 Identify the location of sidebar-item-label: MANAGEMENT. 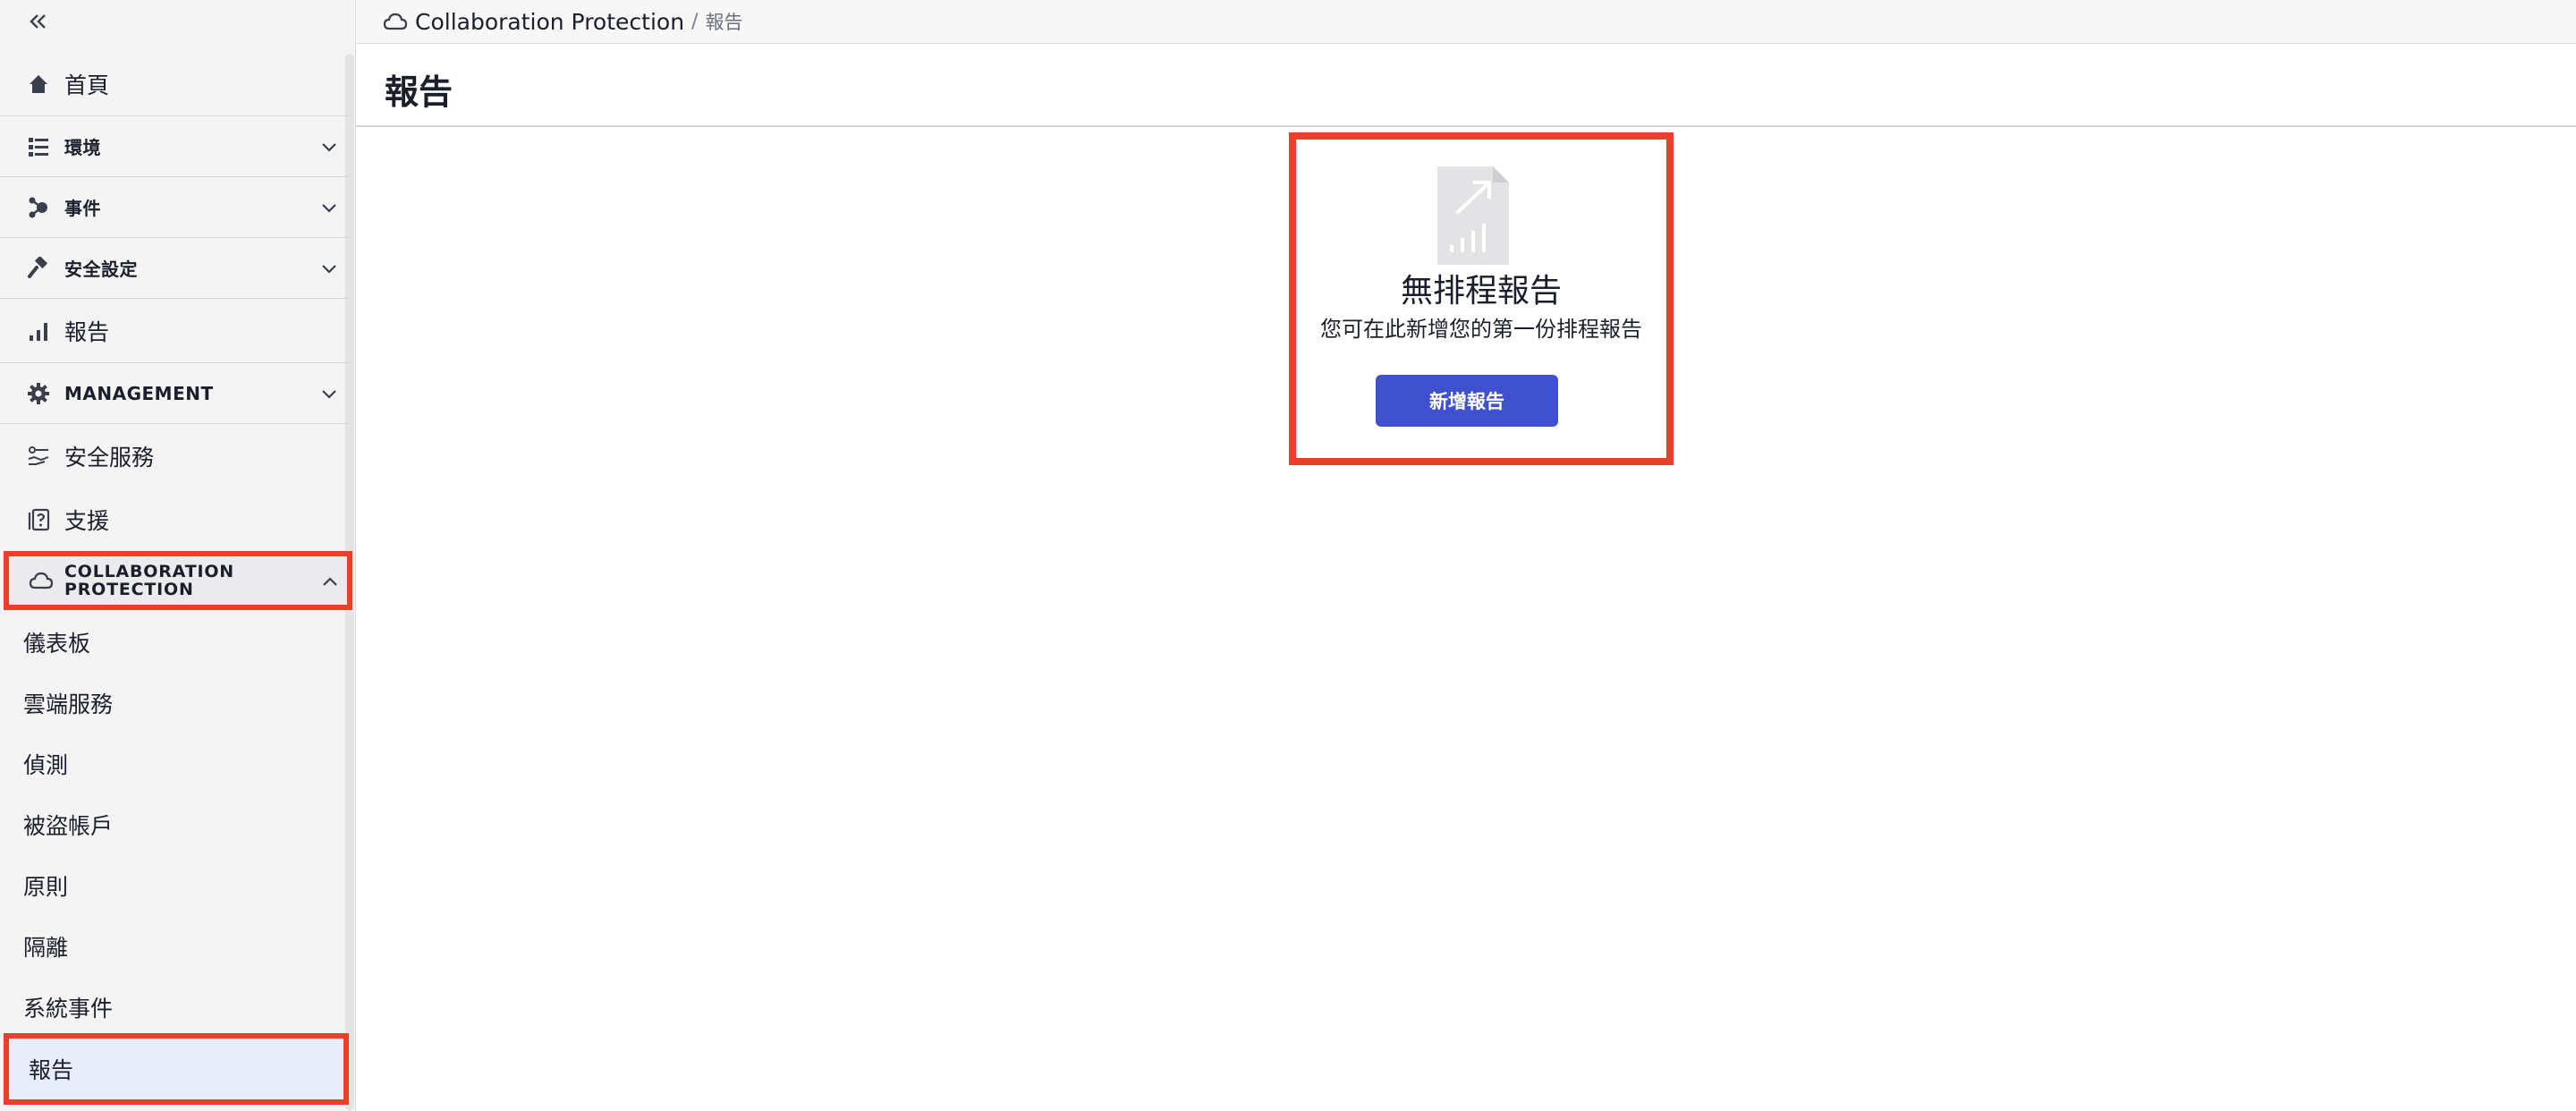
(139, 393).